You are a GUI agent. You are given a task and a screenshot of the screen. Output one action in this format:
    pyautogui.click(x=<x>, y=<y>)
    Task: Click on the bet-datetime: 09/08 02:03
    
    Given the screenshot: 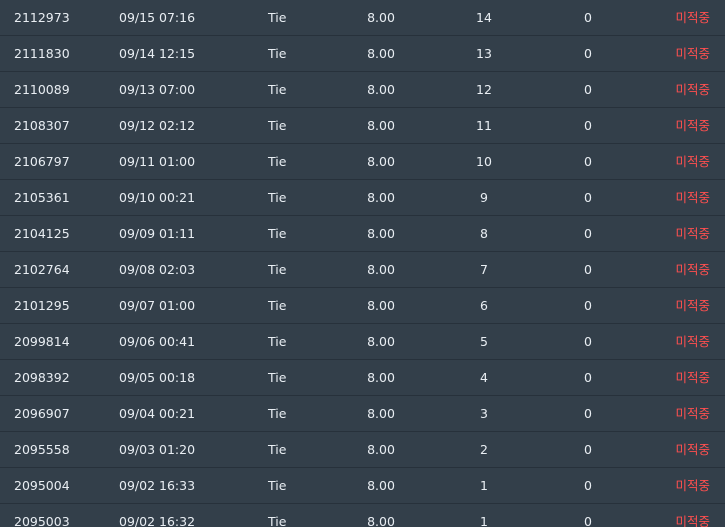 What is the action you would take?
    pyautogui.click(x=157, y=269)
    